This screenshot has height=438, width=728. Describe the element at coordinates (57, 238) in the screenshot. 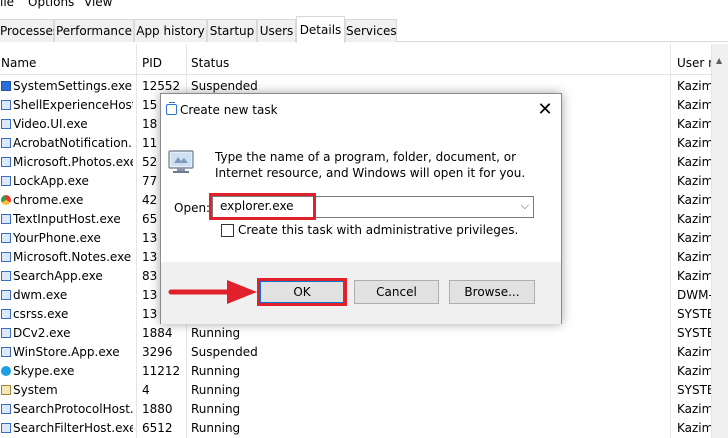

I see `process-name: YourPhone.exe` at that location.